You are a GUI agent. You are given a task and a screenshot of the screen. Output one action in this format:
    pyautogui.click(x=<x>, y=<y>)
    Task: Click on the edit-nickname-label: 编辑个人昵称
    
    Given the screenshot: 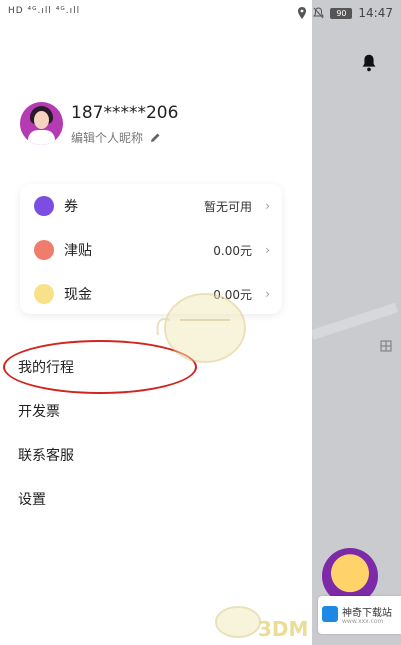 What is the action you would take?
    pyautogui.click(x=107, y=138)
    